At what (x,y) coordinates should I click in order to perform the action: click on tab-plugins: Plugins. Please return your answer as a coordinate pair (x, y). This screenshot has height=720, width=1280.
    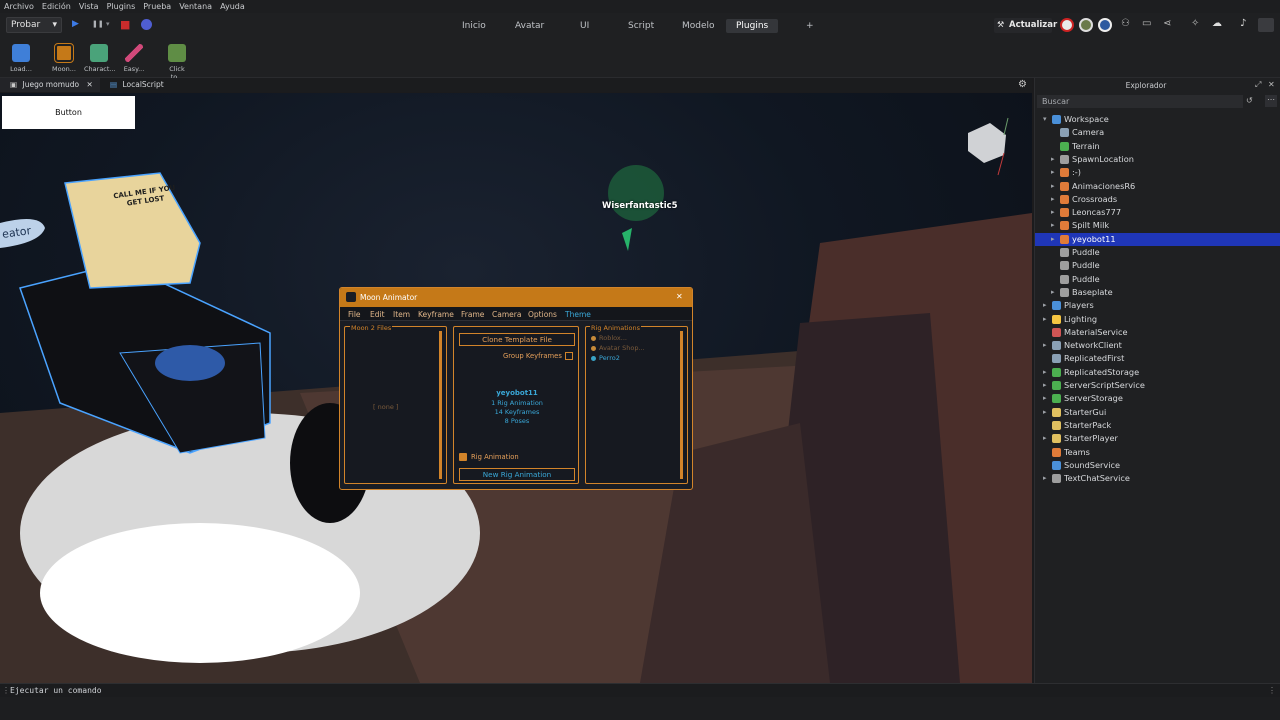
    Looking at the image, I should click on (752, 26).